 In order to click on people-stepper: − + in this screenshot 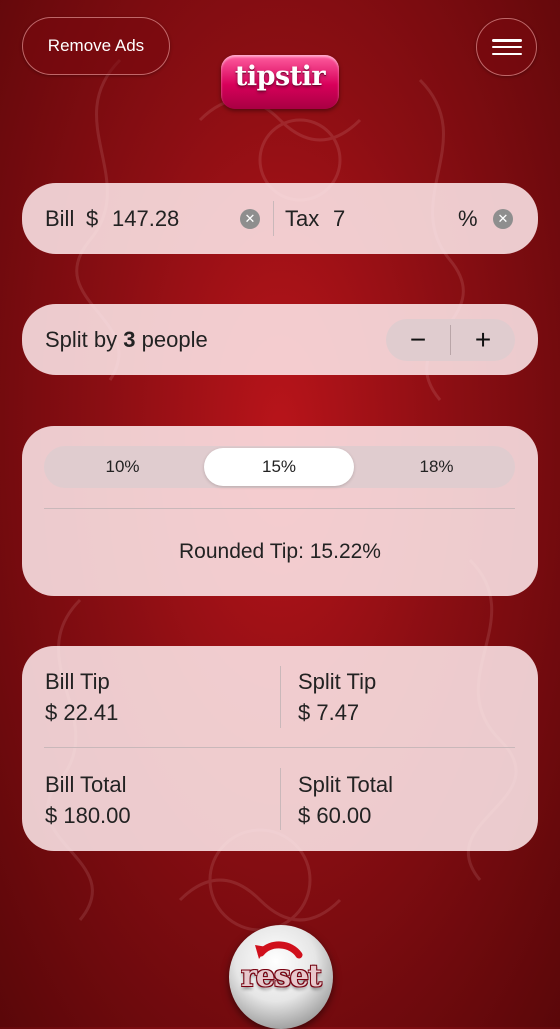, I will do `click(450, 340)`.